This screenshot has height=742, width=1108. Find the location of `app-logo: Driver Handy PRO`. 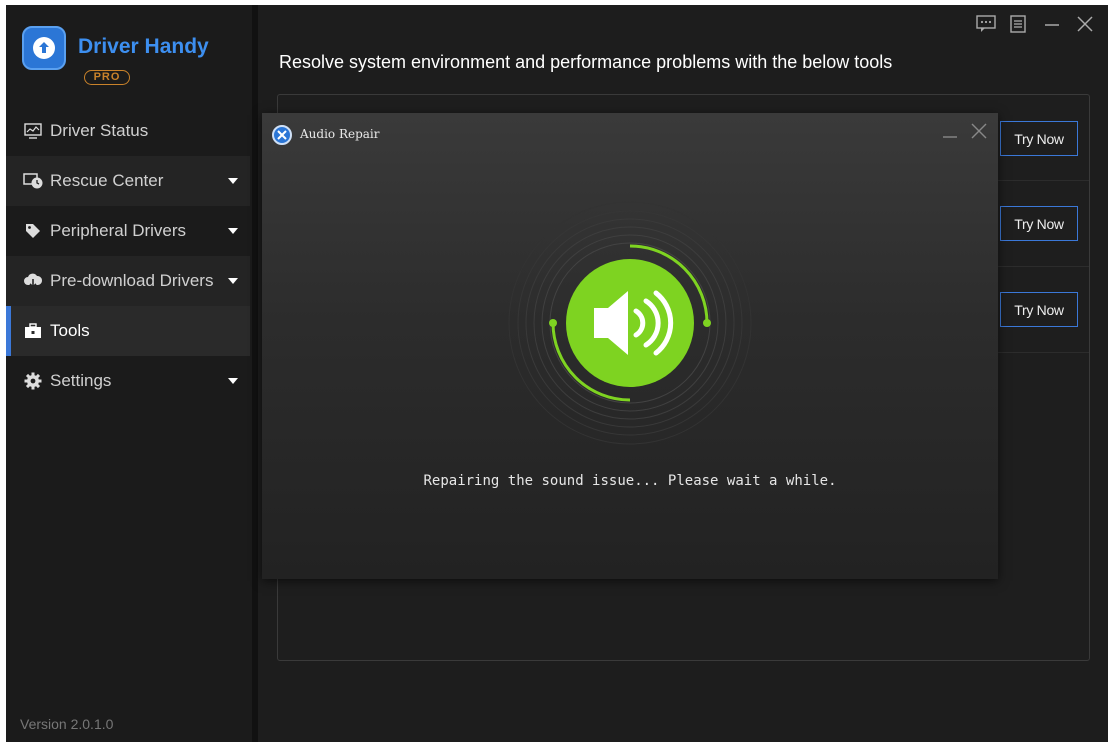

app-logo: Driver Handy PRO is located at coordinates (128, 57).